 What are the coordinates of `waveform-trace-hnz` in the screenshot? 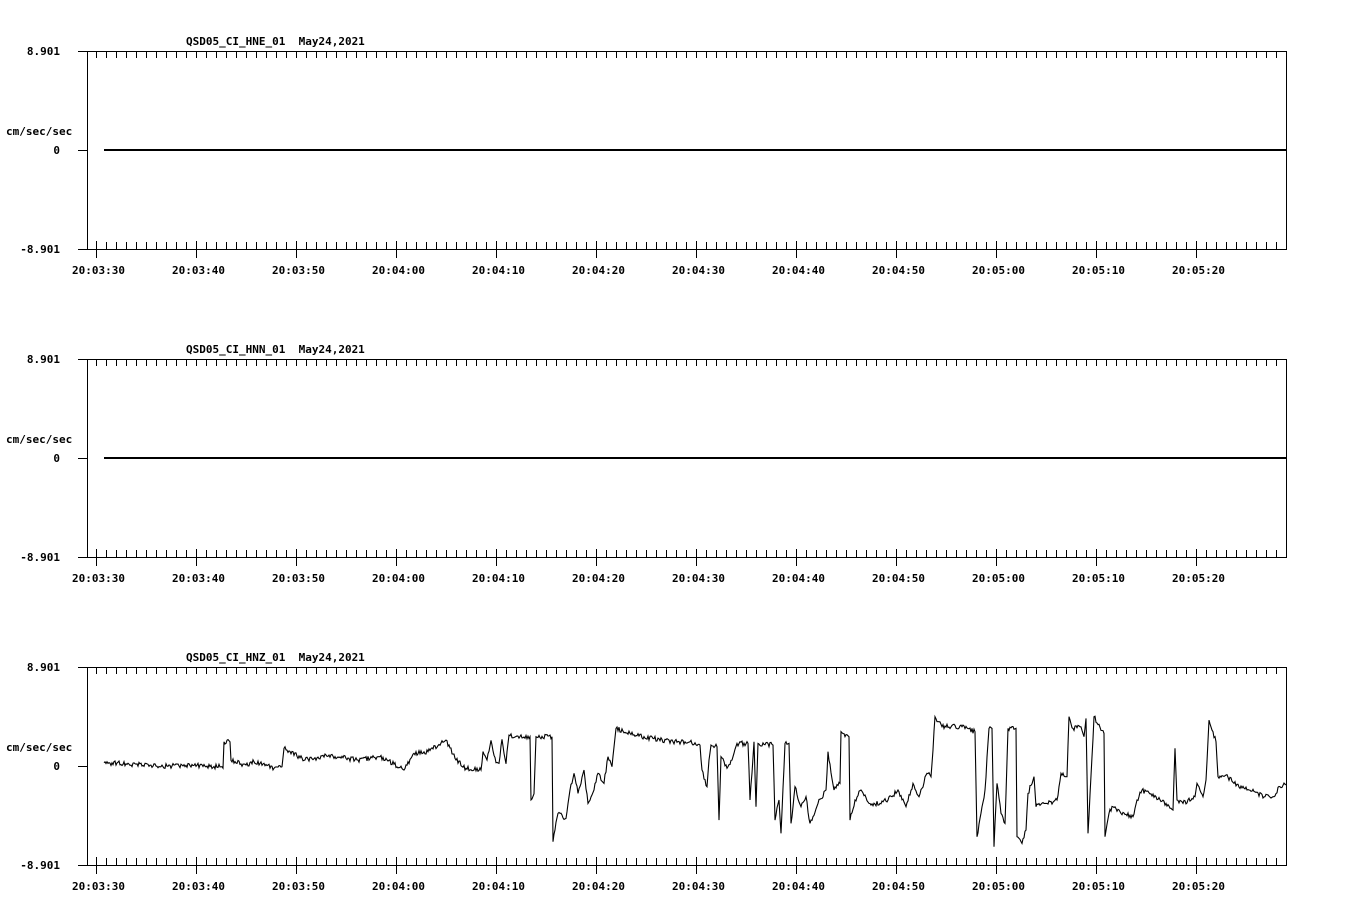 It's located at (695, 780).